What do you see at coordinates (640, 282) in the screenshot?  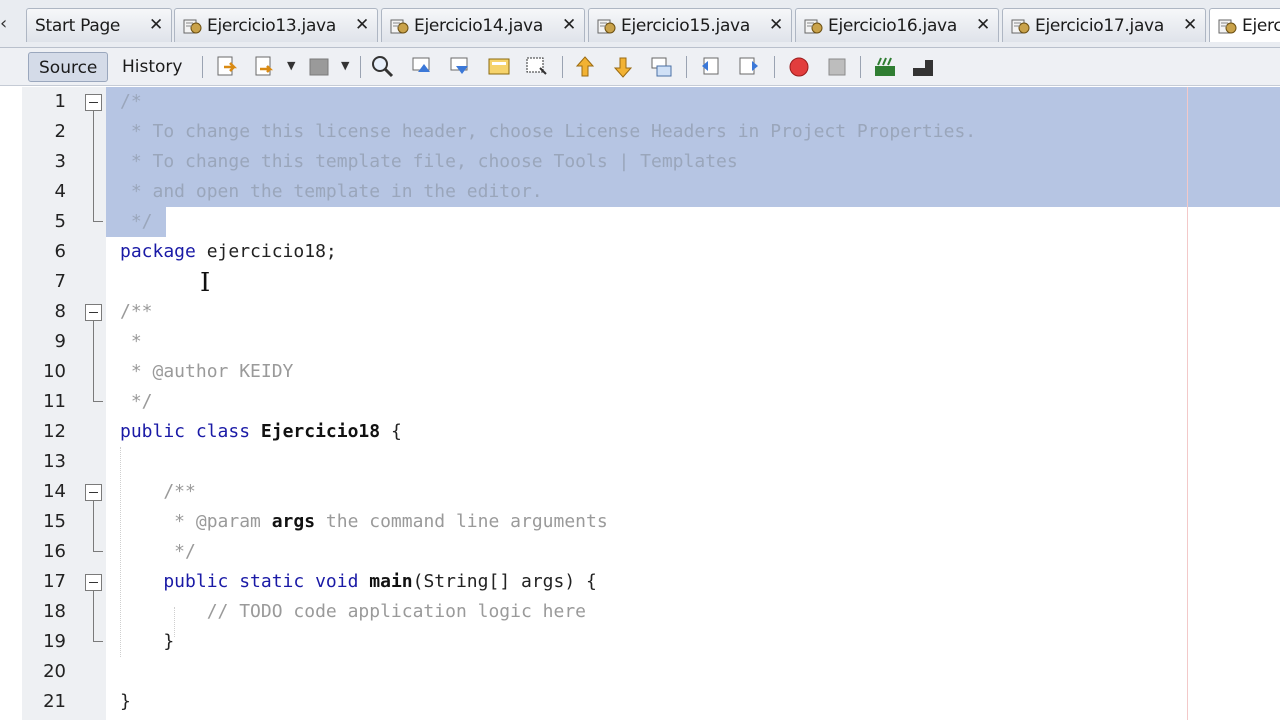 I see `code-line: 7` at bounding box center [640, 282].